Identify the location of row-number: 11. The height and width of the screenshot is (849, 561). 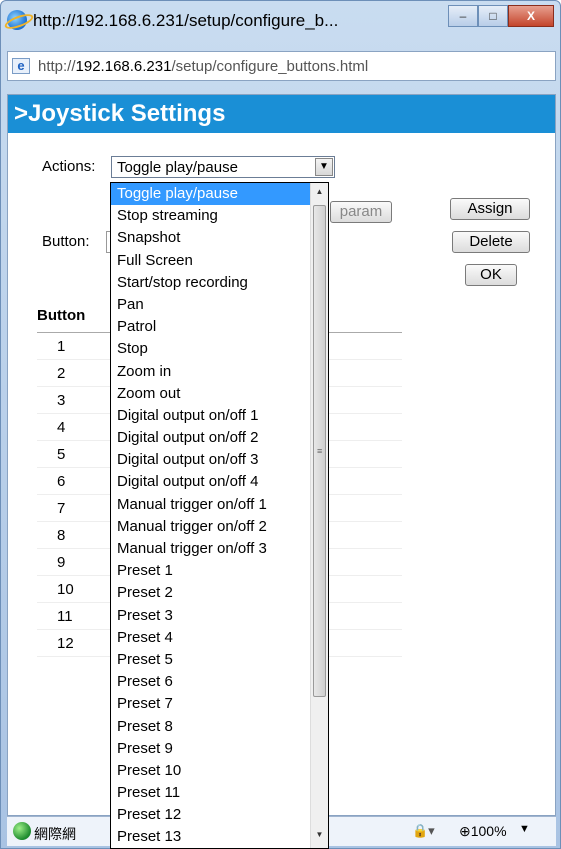
(65, 616).